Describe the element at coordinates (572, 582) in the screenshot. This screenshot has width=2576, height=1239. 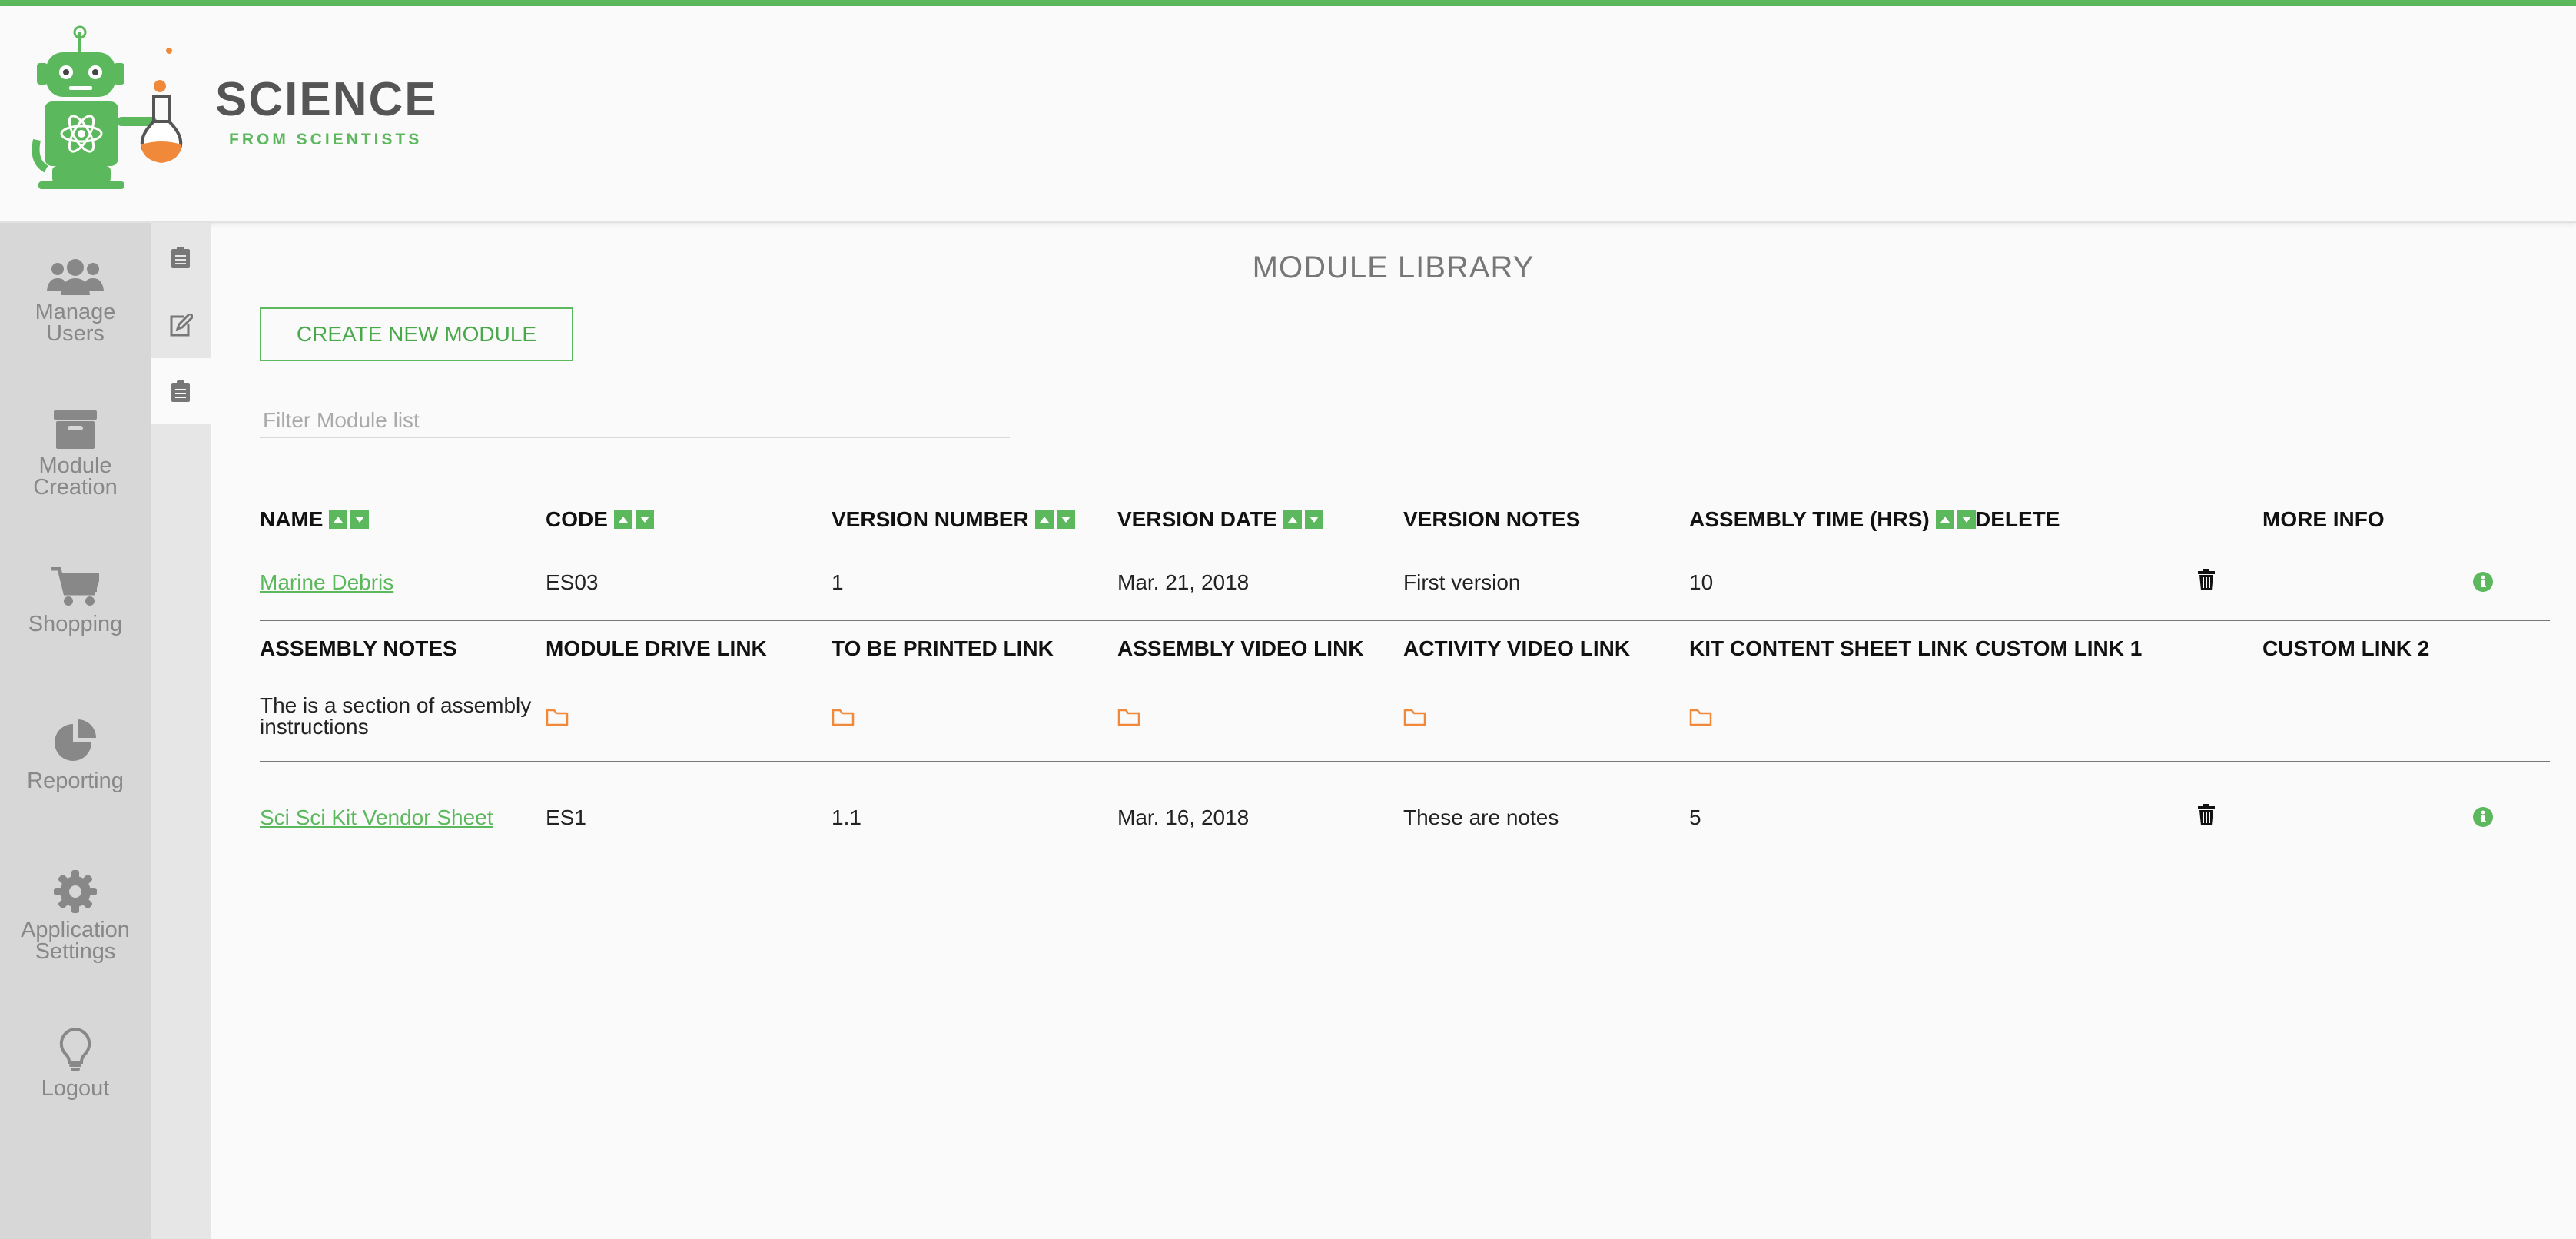
I see `module-code: ES03` at that location.